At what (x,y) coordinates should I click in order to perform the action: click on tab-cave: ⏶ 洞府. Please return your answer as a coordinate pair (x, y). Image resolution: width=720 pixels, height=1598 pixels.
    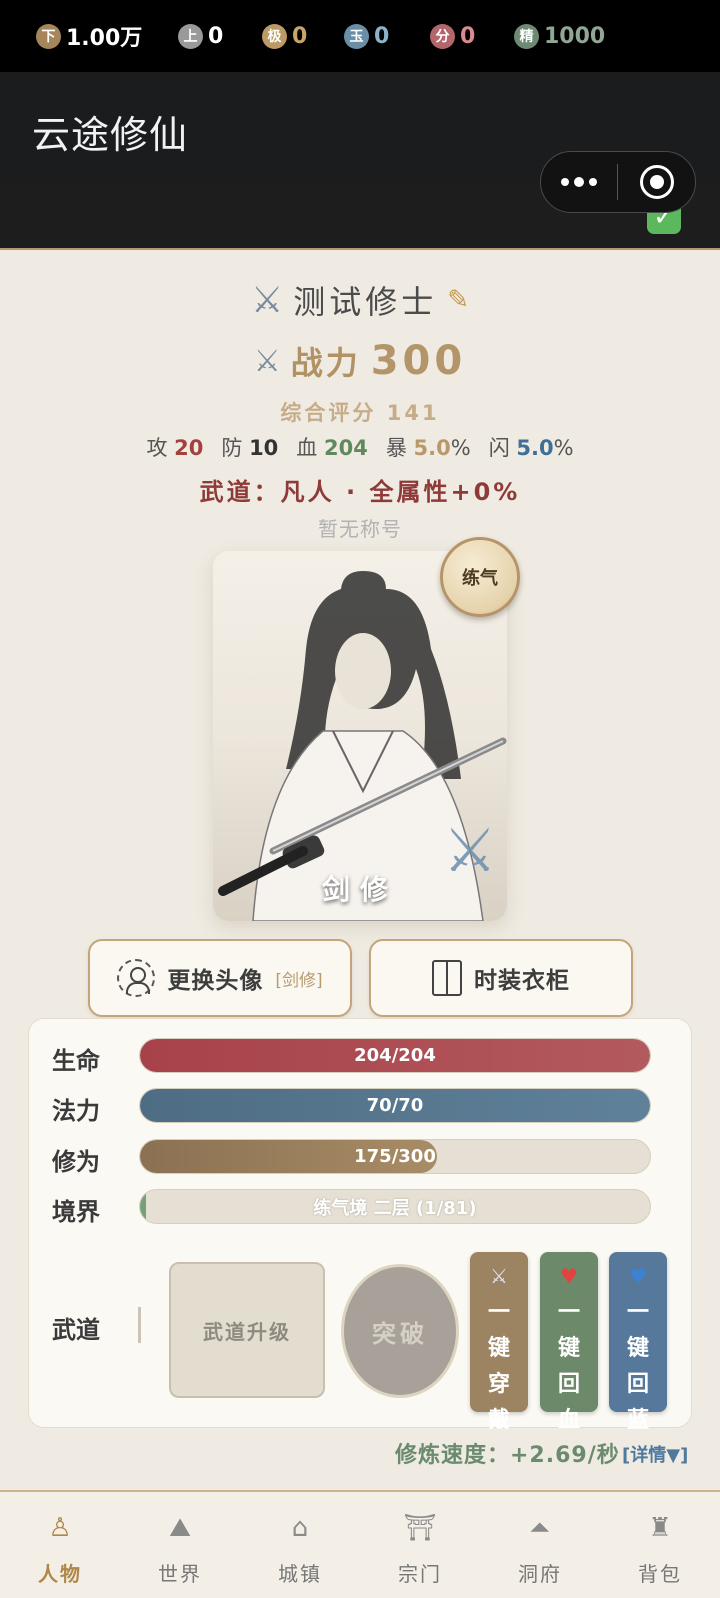
    Looking at the image, I should click on (540, 1545).